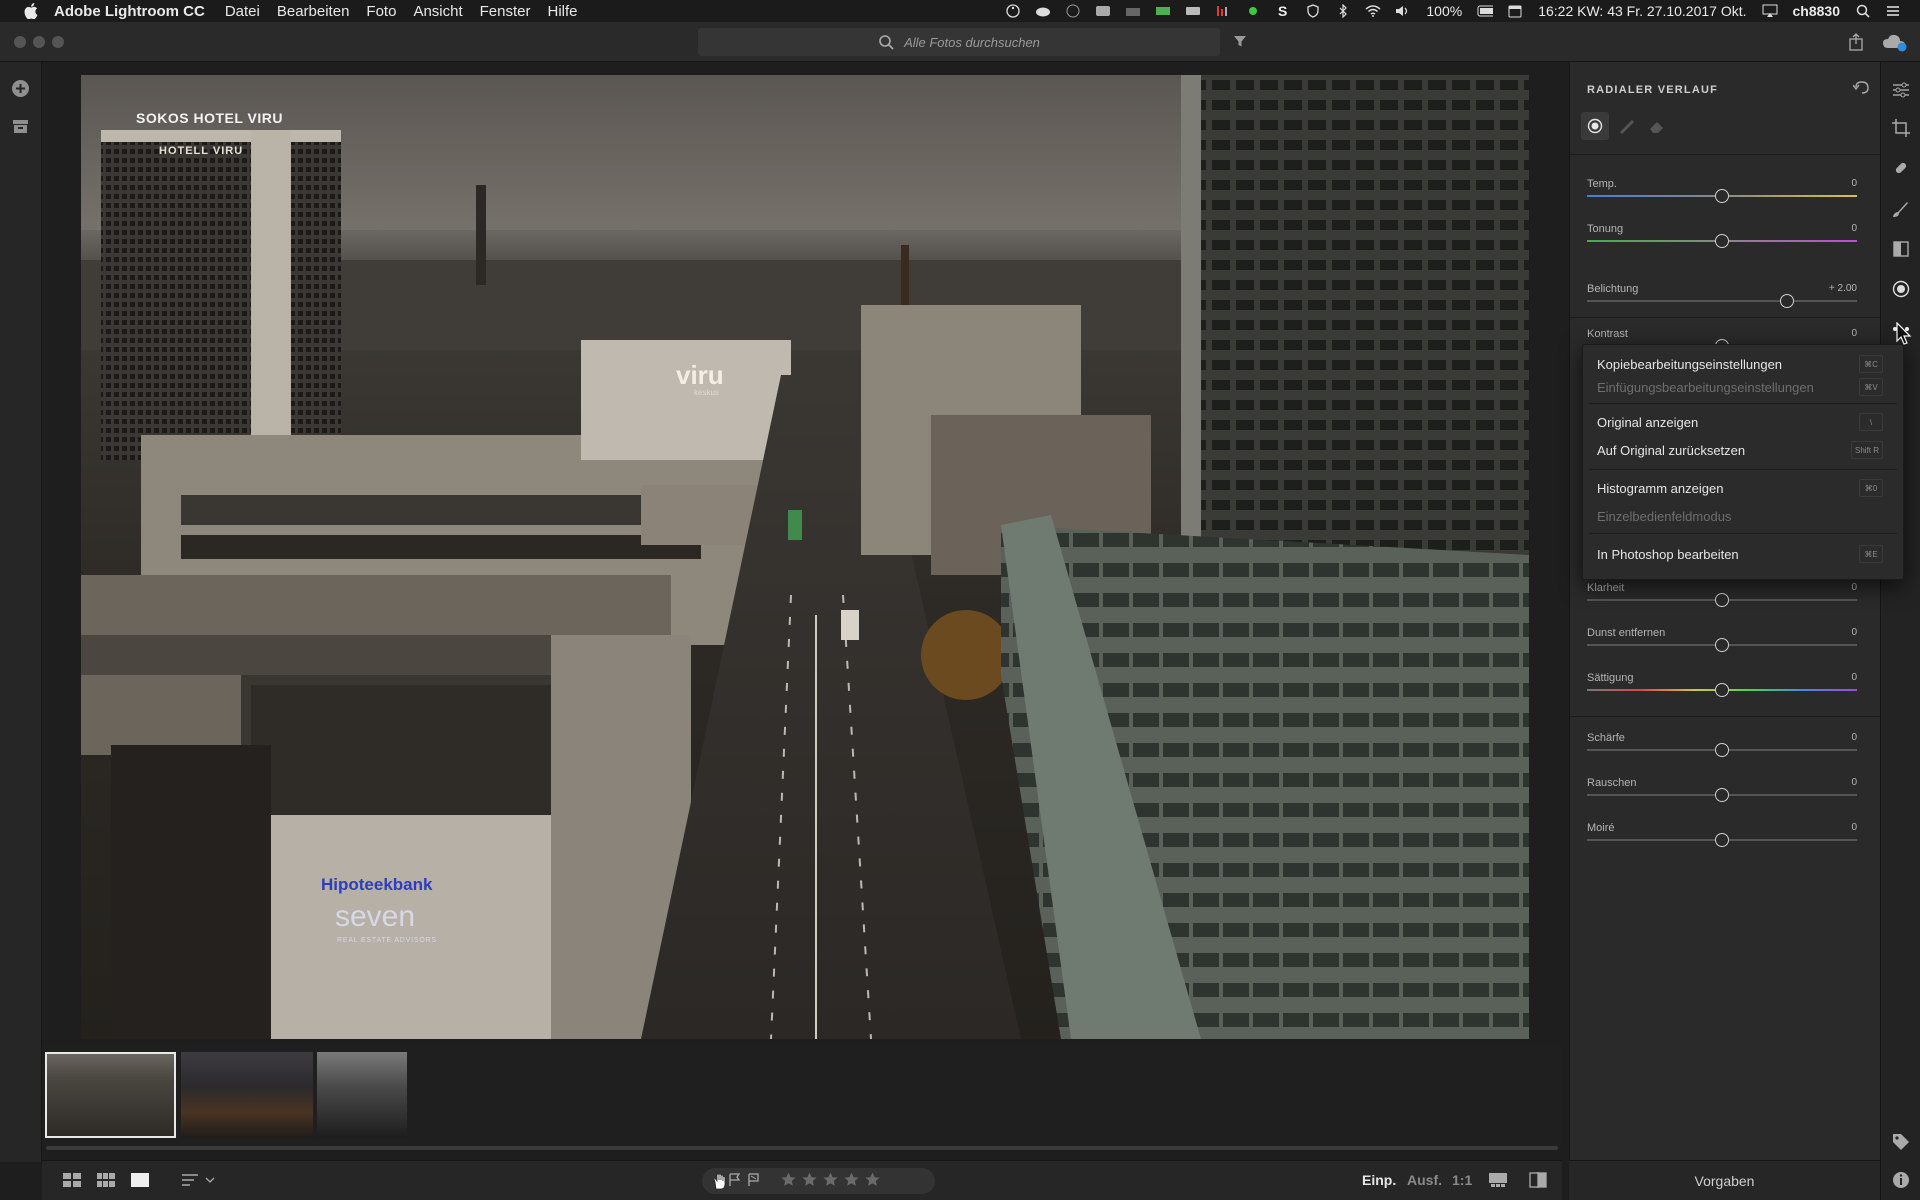 The width and height of the screenshot is (1920, 1200). What do you see at coordinates (129, 11) in the screenshot?
I see `menu-app-name: Adobe Lightroom CC` at bounding box center [129, 11].